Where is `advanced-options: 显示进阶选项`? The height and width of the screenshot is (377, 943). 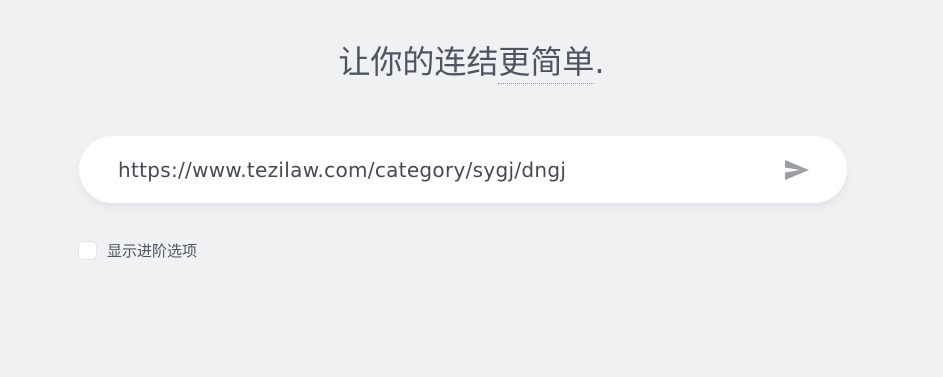 advanced-options: 显示进阶选项 is located at coordinates (138, 250).